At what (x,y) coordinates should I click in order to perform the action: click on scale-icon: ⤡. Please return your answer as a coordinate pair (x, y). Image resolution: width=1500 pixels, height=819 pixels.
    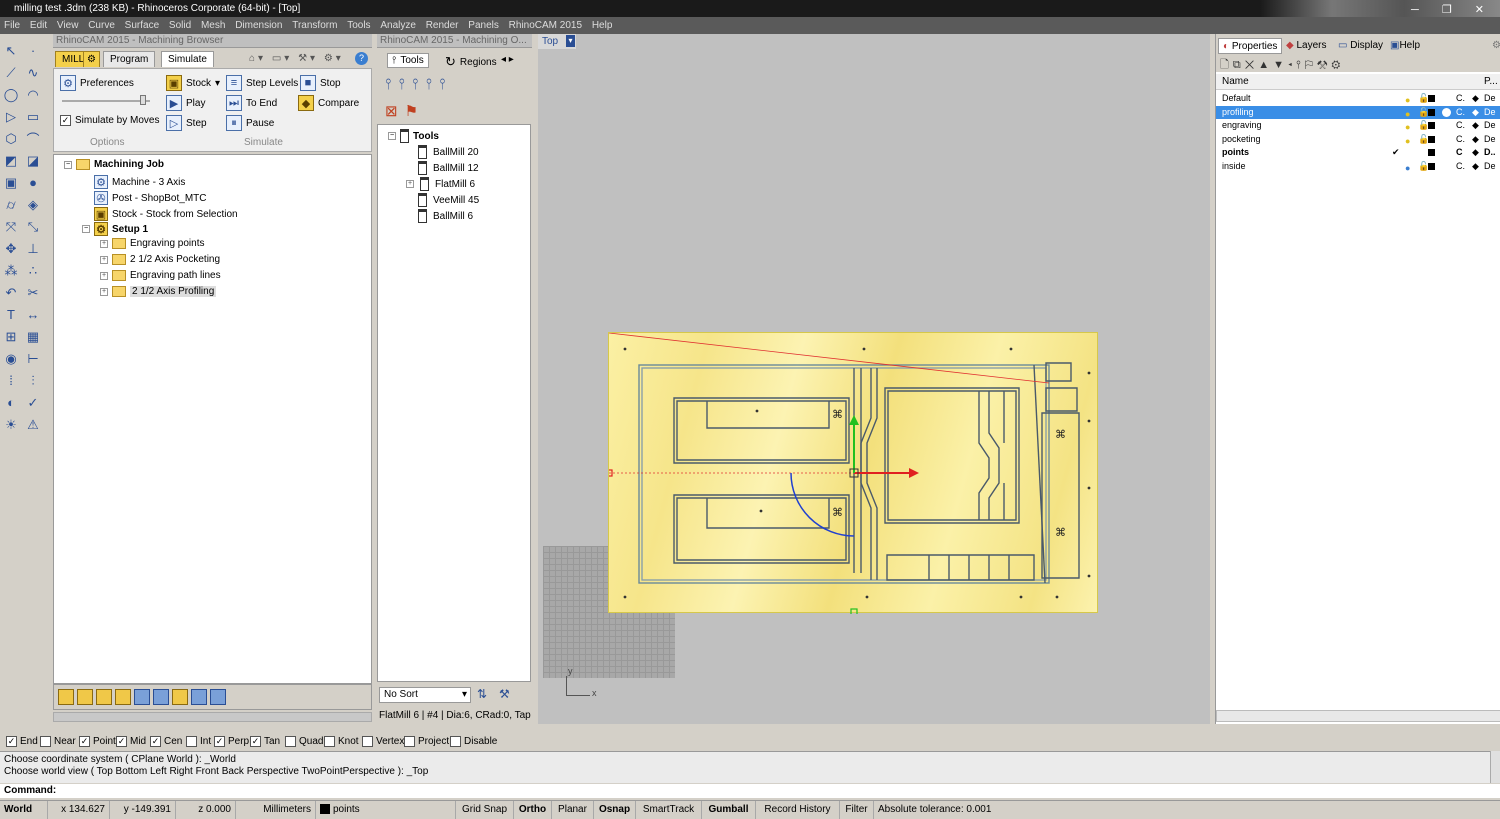
    Looking at the image, I should click on (33, 226).